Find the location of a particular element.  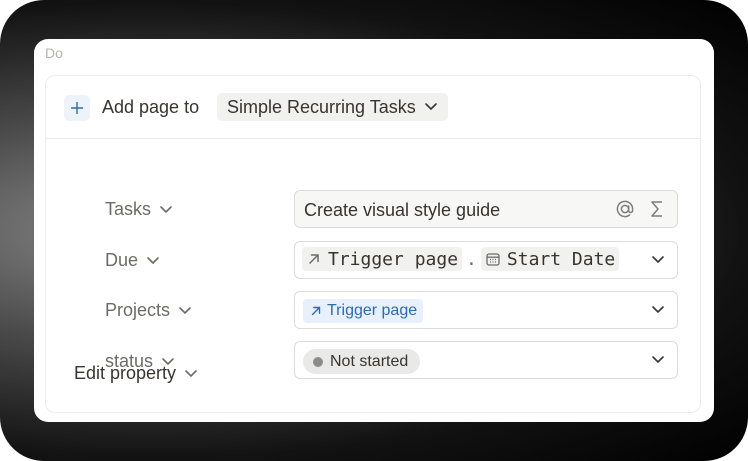

status-dot-icon is located at coordinates (318, 361).